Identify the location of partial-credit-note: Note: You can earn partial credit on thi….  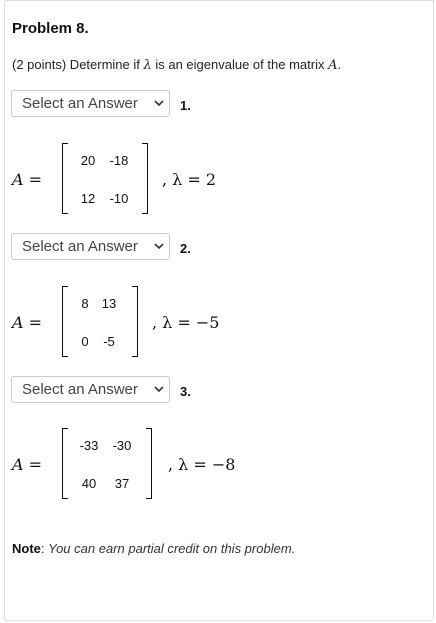
(153, 548).